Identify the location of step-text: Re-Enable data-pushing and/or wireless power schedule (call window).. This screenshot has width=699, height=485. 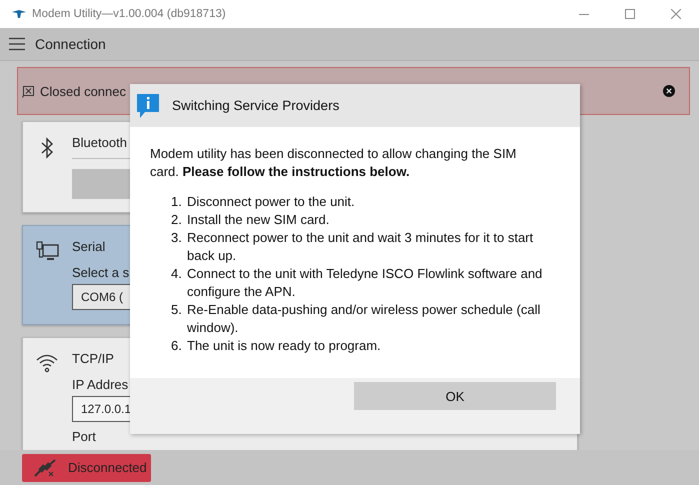
(364, 319).